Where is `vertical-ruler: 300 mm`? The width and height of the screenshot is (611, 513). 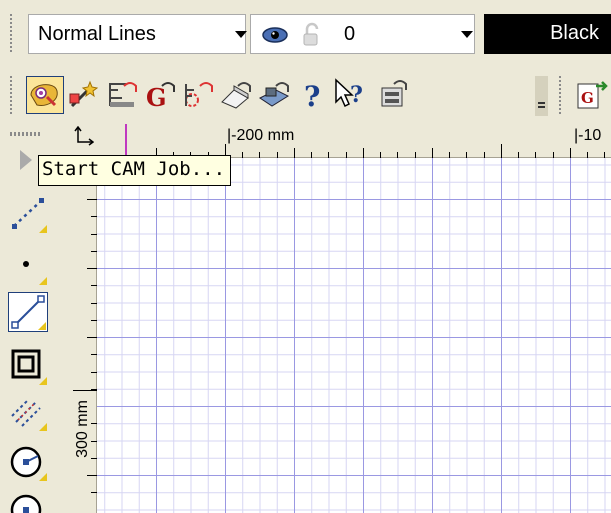
vertical-ruler: 300 mm is located at coordinates (82, 335).